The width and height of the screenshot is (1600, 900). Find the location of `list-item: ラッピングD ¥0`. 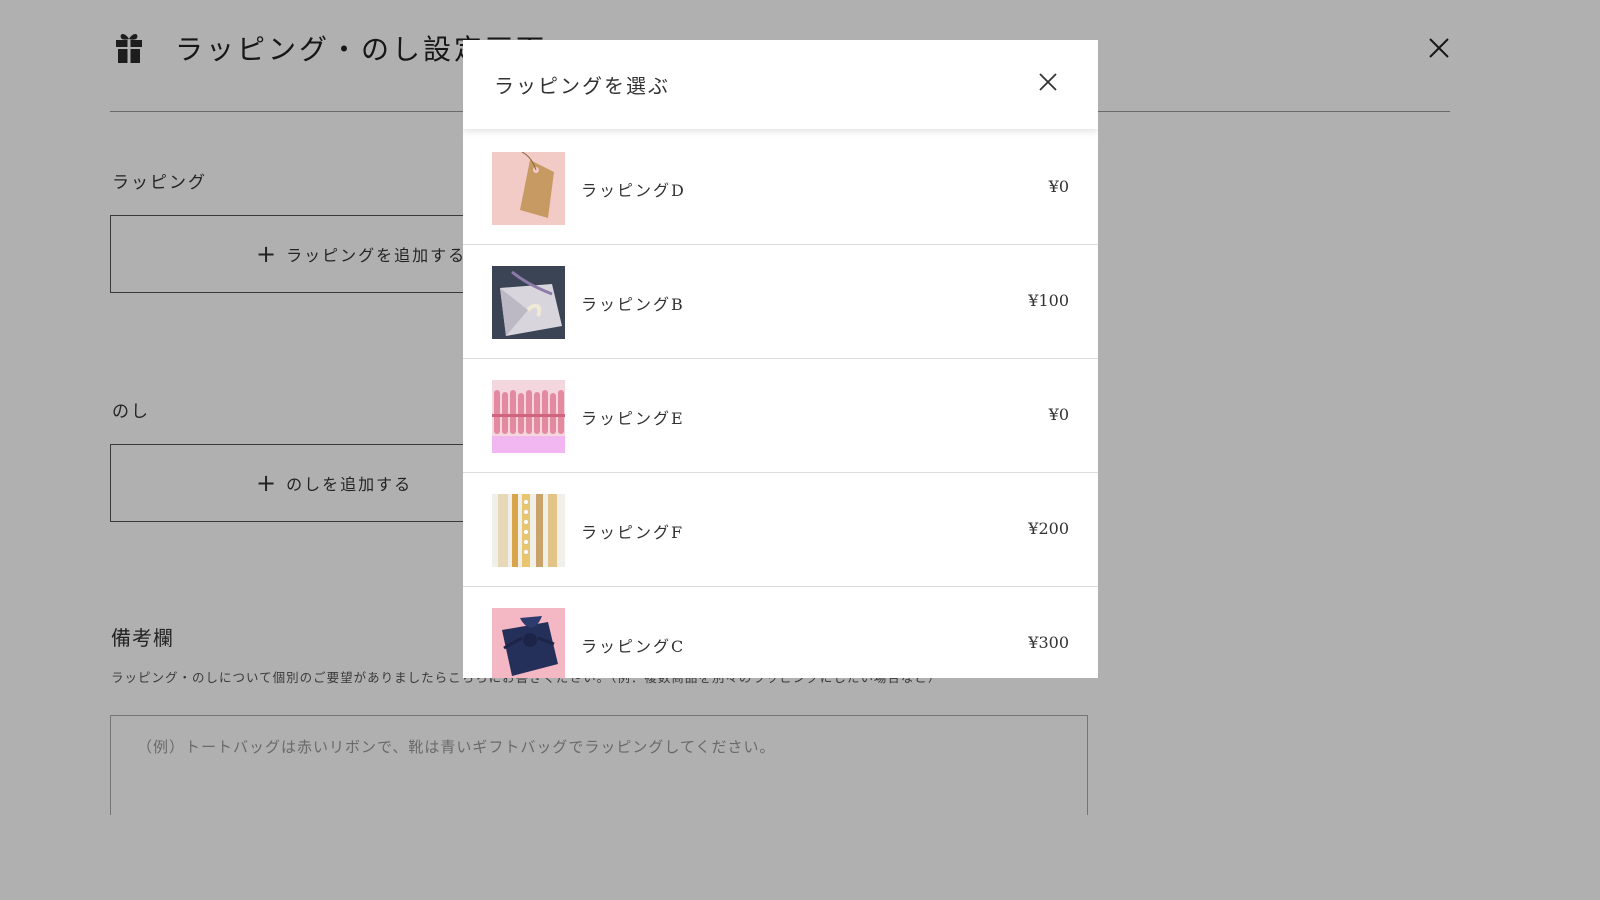

list-item: ラッピングD ¥0 is located at coordinates (780, 188).